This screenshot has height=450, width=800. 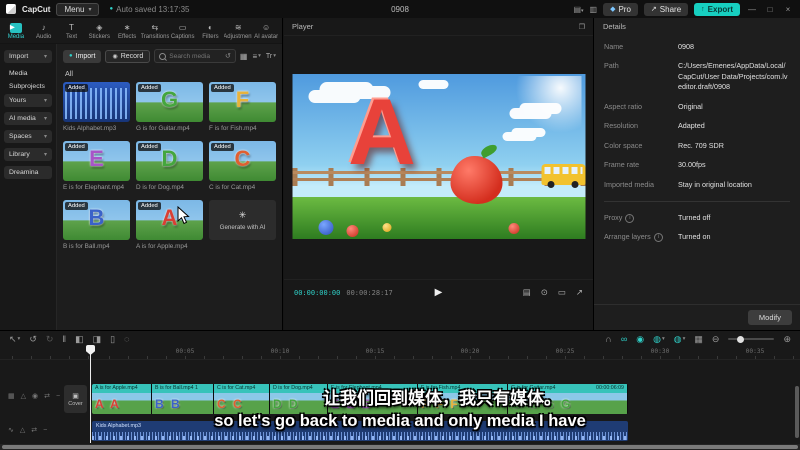 I want to click on search-input, so click(x=195, y=56).